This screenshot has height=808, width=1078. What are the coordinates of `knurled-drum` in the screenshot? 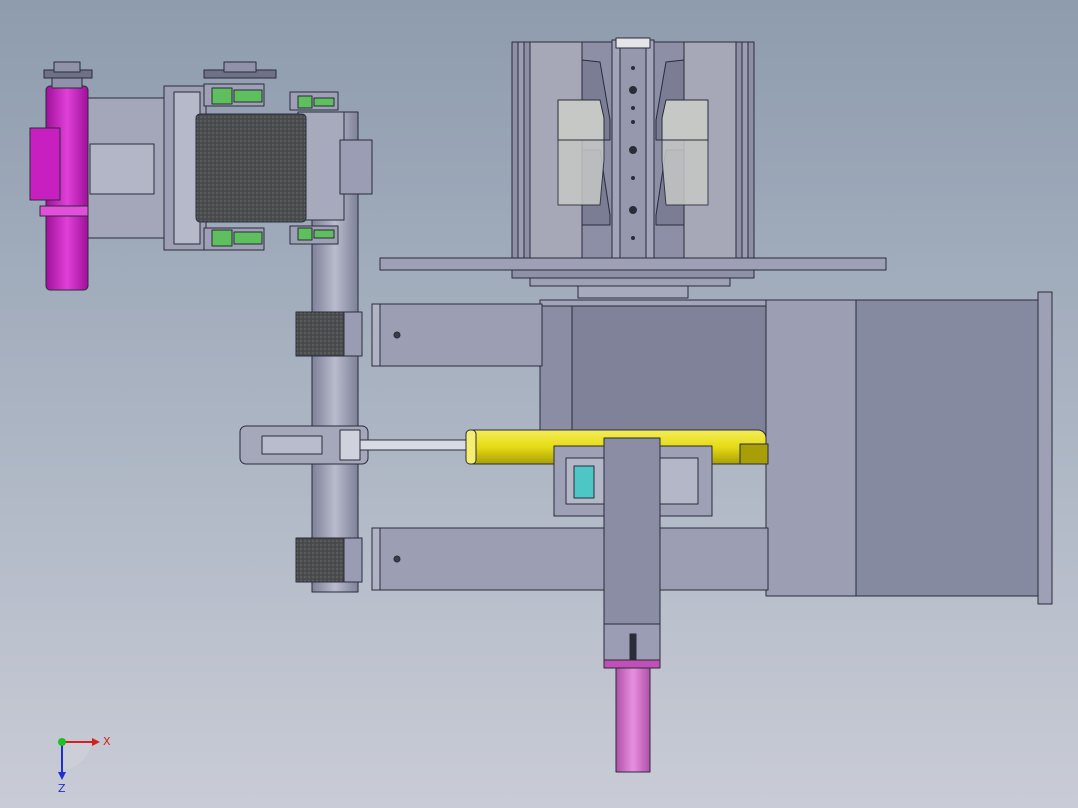 It's located at (251, 168).